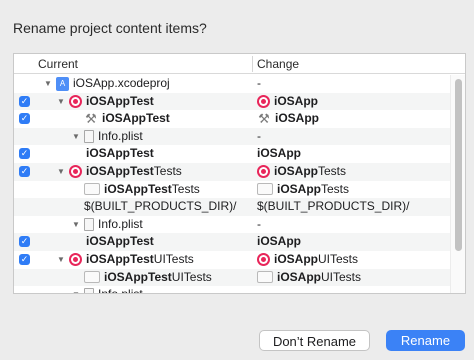 The image size is (474, 360). What do you see at coordinates (232, 289) in the screenshot?
I see `table-row: ▼ Info.plist` at bounding box center [232, 289].